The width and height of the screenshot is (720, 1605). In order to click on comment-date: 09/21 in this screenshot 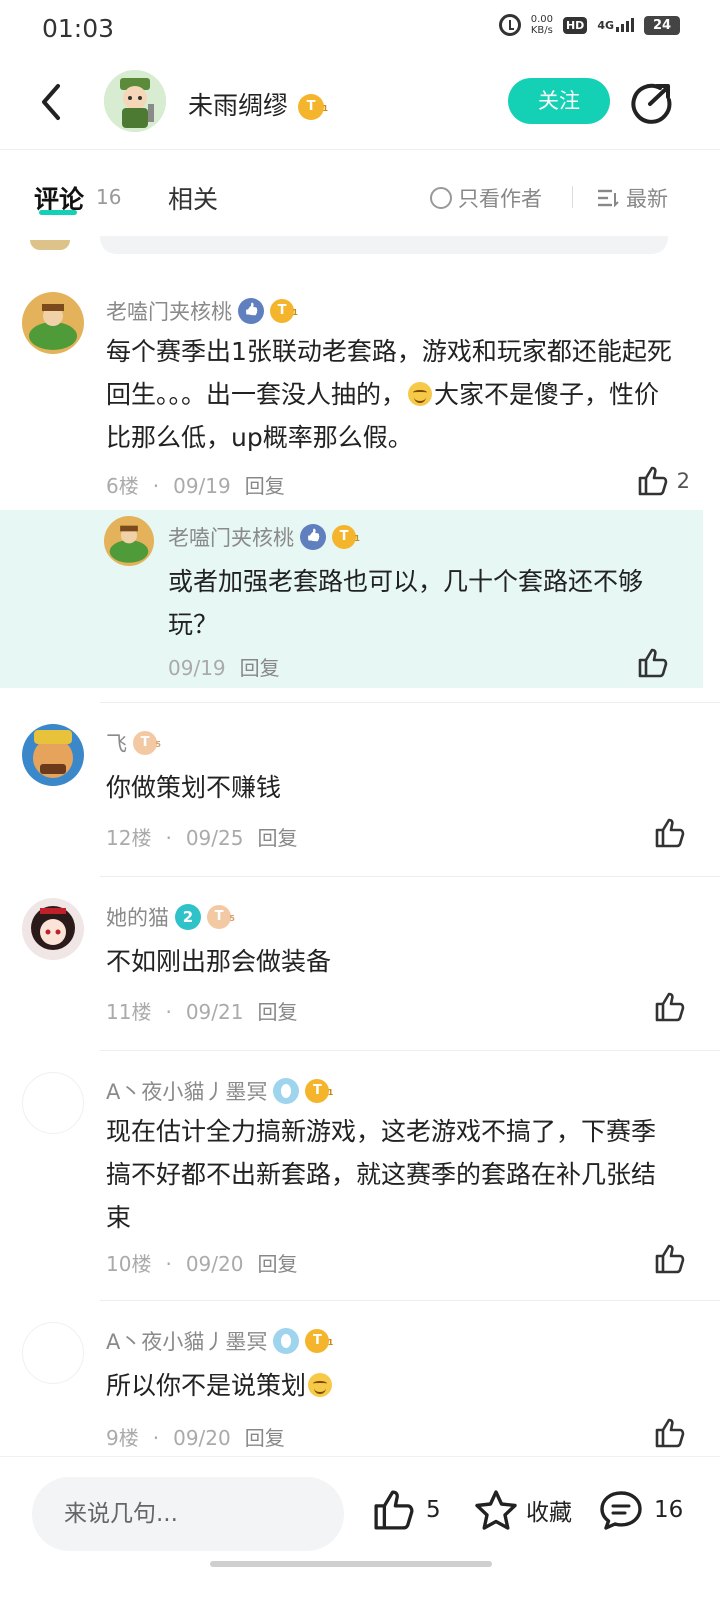, I will do `click(214, 1012)`.